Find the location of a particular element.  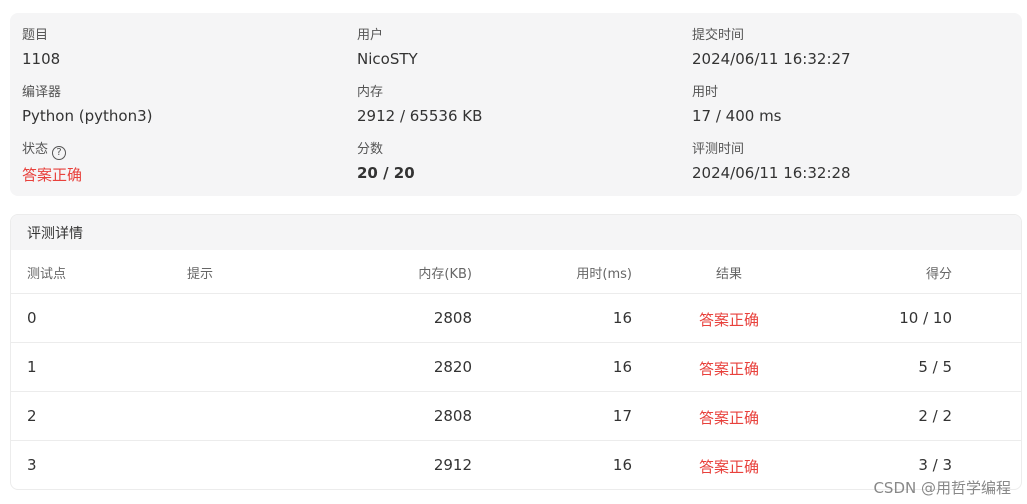

table-row: 3 2912 16 答案正确 3 / 3 is located at coordinates (516, 465).